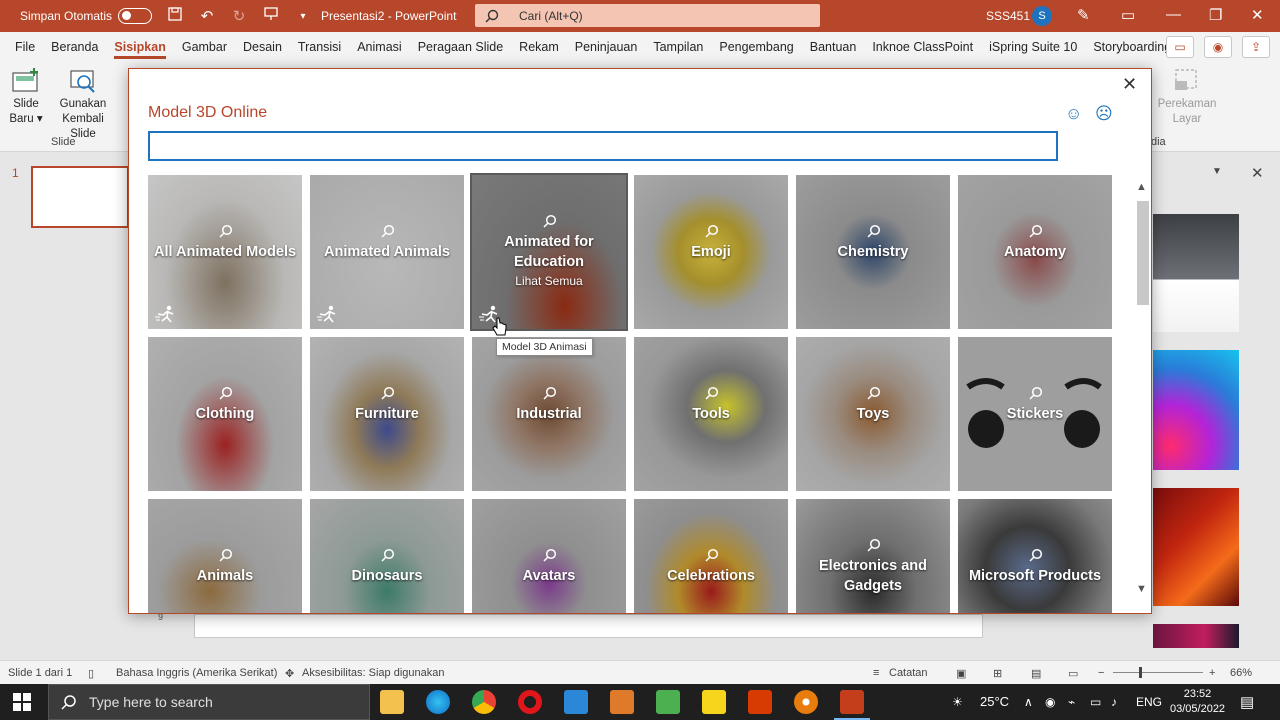  What do you see at coordinates (1140, 672) in the screenshot?
I see `zoom-slider-thumb` at bounding box center [1140, 672].